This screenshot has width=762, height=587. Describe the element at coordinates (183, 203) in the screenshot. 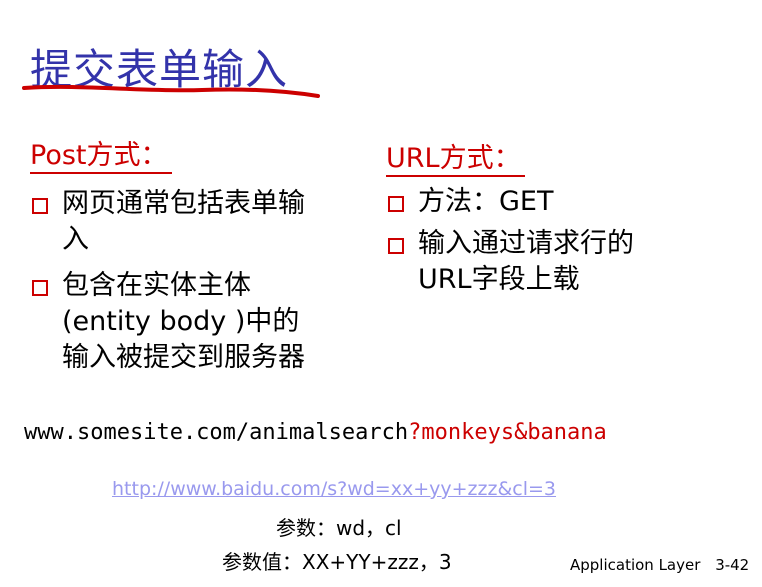

I see `bullet-text: 网页通常包括表单输` at that location.